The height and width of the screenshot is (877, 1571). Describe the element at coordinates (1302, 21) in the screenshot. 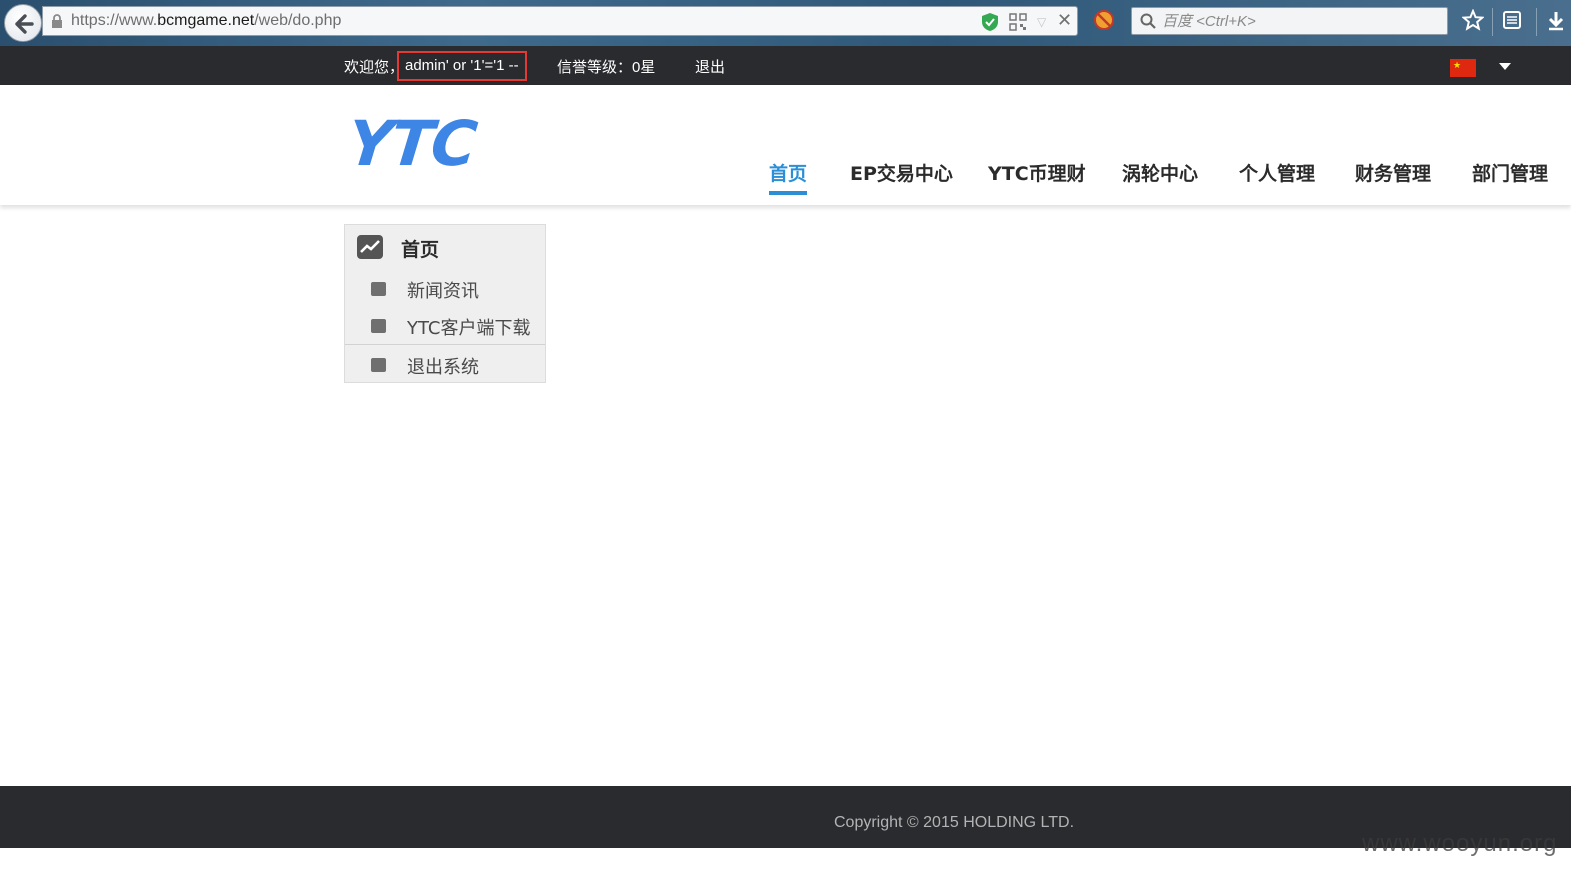

I see `search-input` at that location.